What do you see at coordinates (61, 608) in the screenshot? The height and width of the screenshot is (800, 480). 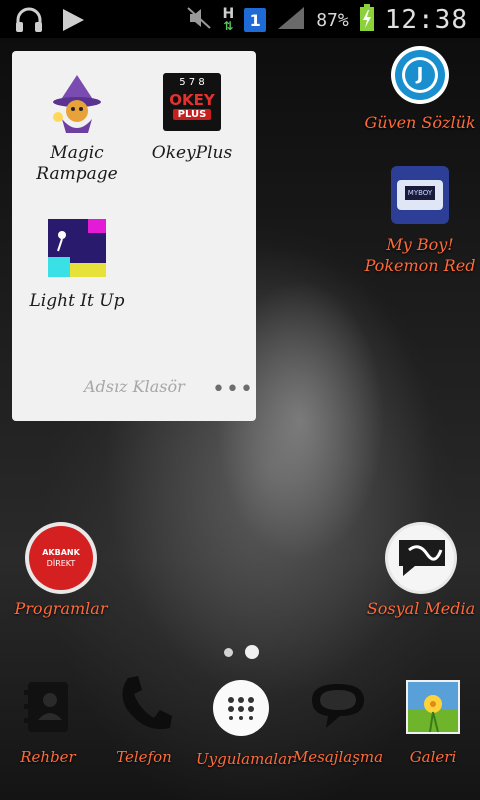 I see `folder-label: Programlar` at bounding box center [61, 608].